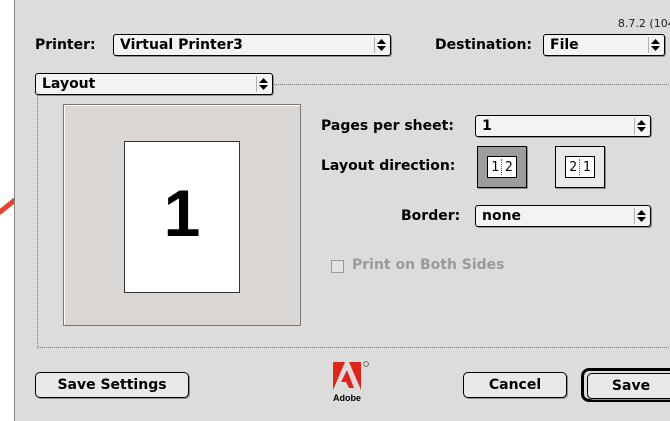  I want to click on pages-per-sheet-popup: 1, so click(563, 126).